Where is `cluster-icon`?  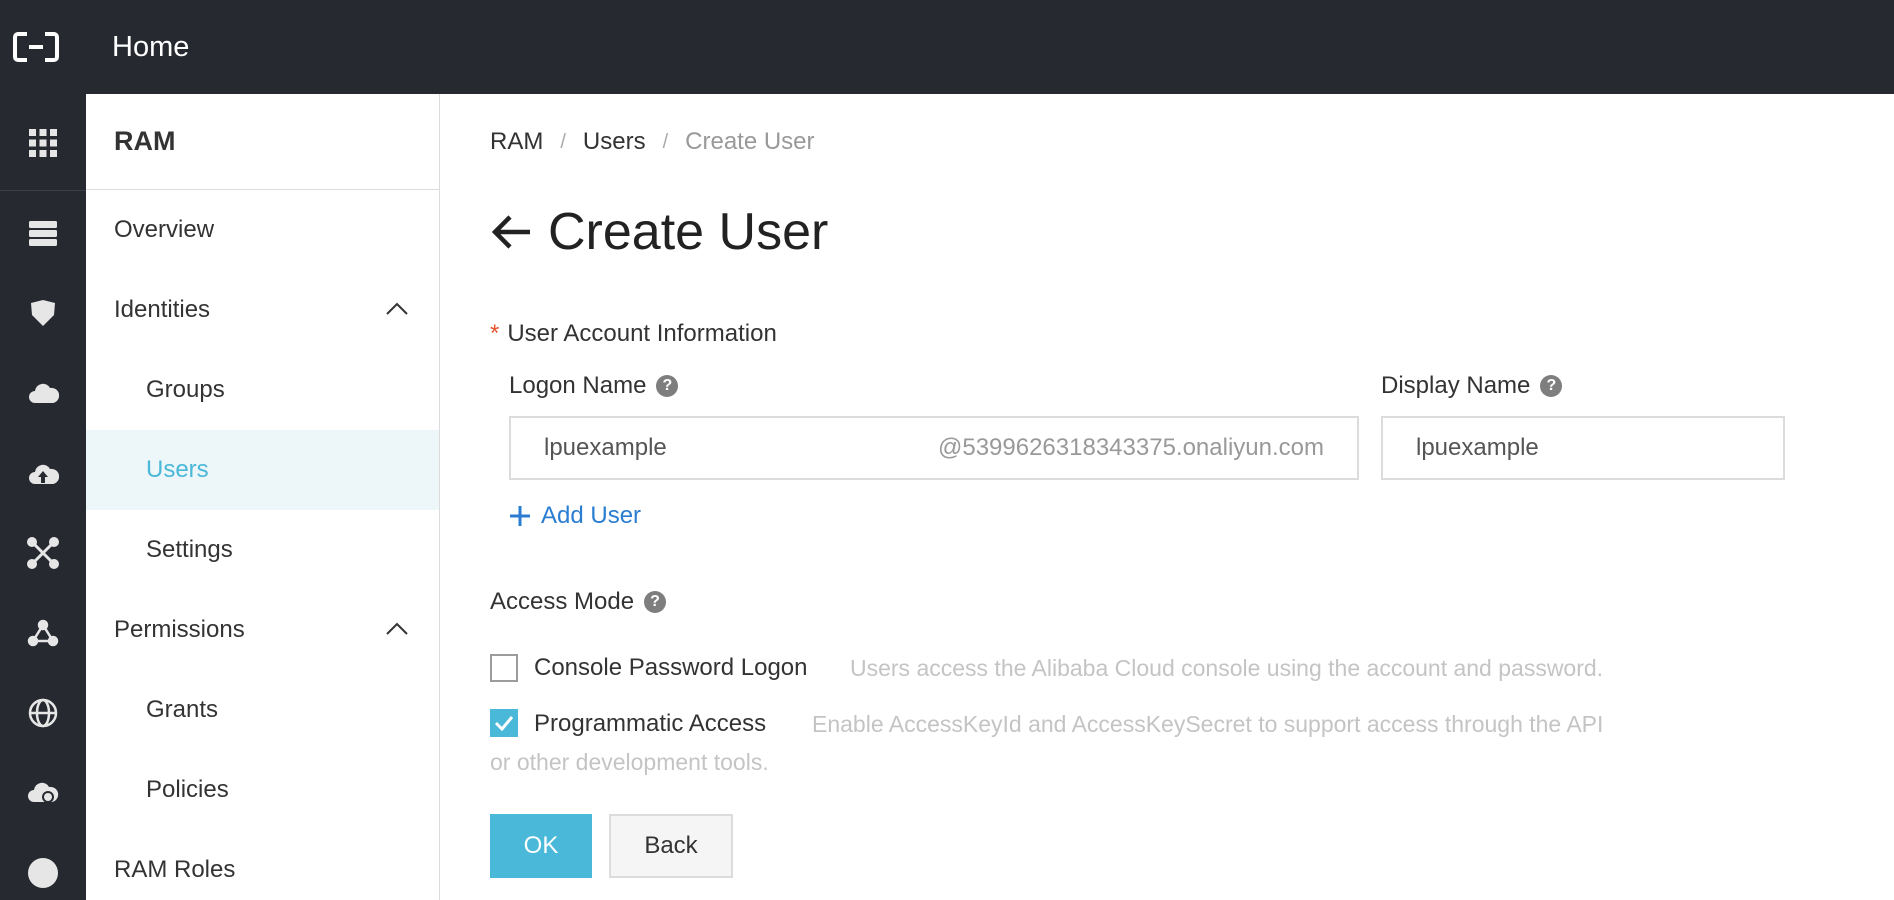 cluster-icon is located at coordinates (43, 633).